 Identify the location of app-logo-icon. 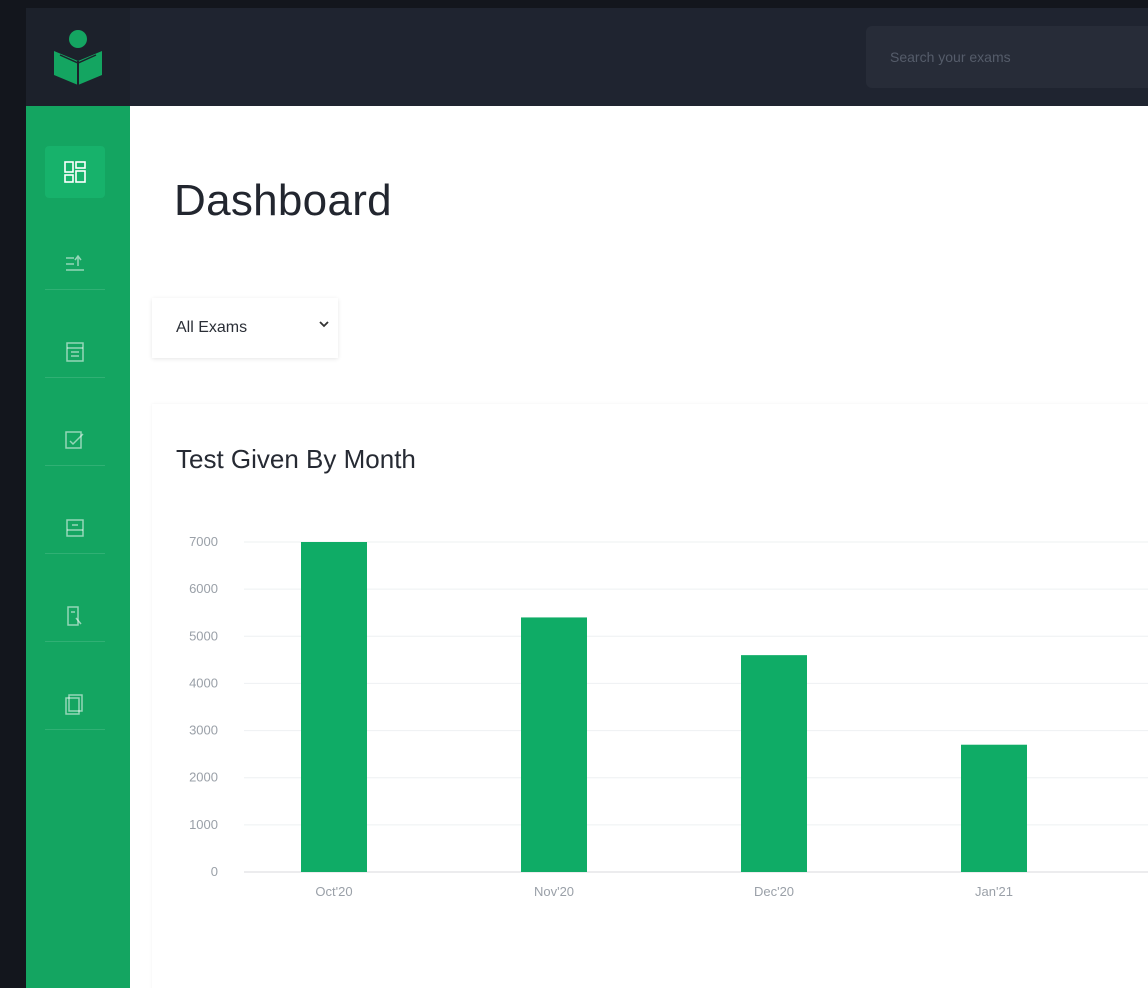
(78, 57).